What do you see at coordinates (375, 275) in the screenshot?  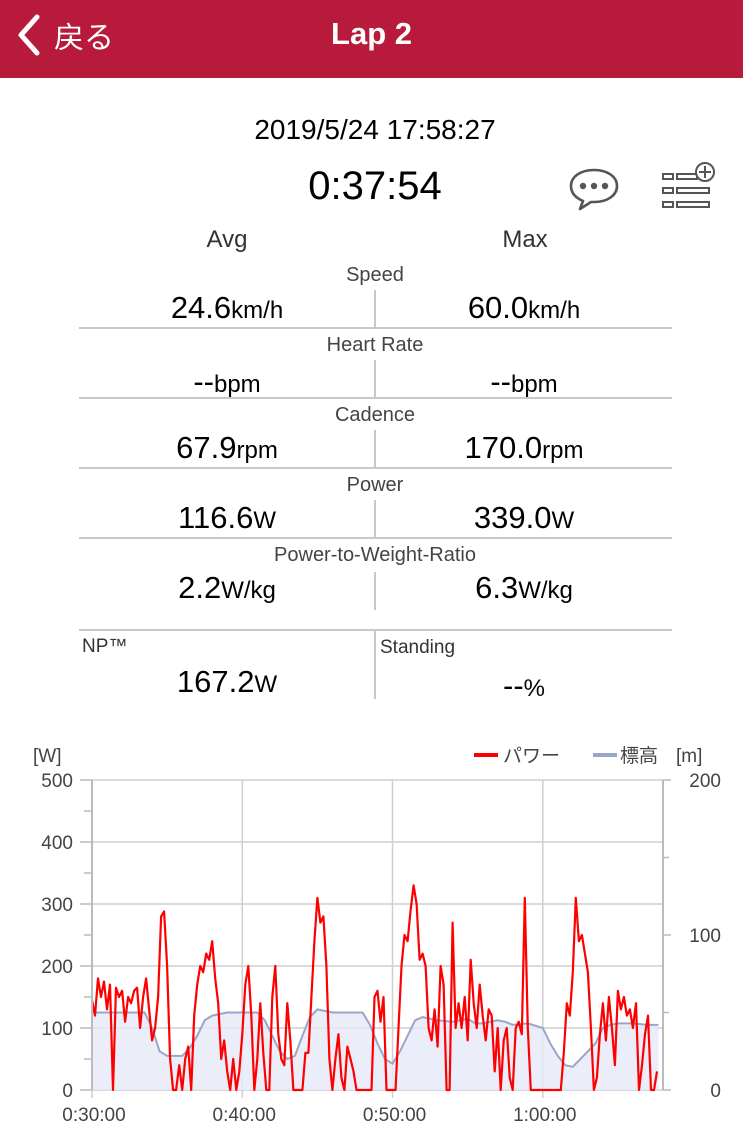 I see `speed-label: Speed` at bounding box center [375, 275].